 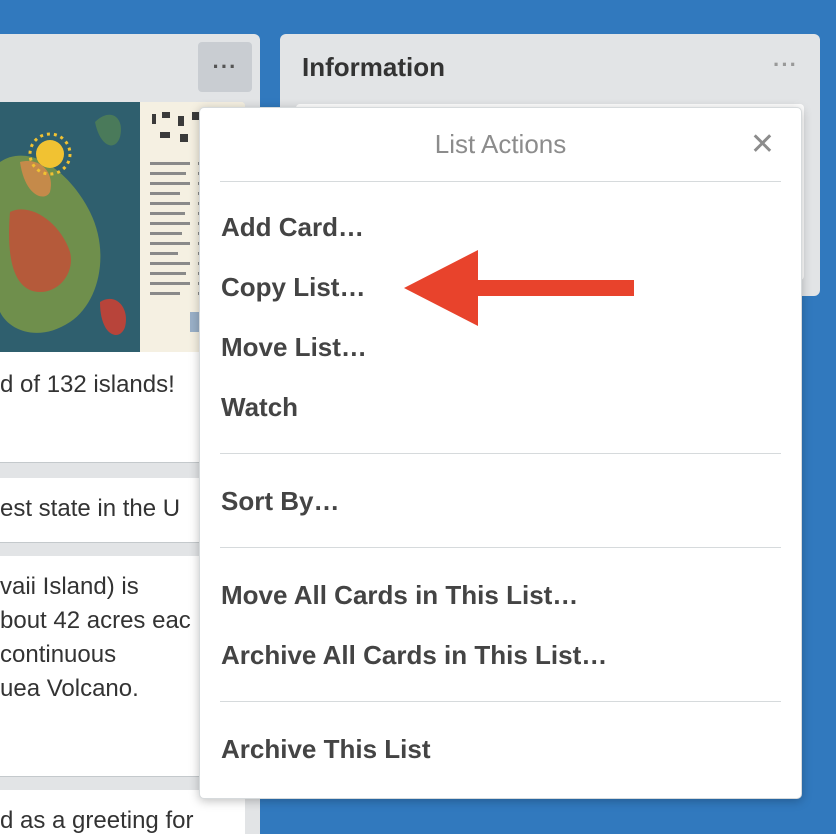 I want to click on list-menu-button: ···, so click(x=225, y=67).